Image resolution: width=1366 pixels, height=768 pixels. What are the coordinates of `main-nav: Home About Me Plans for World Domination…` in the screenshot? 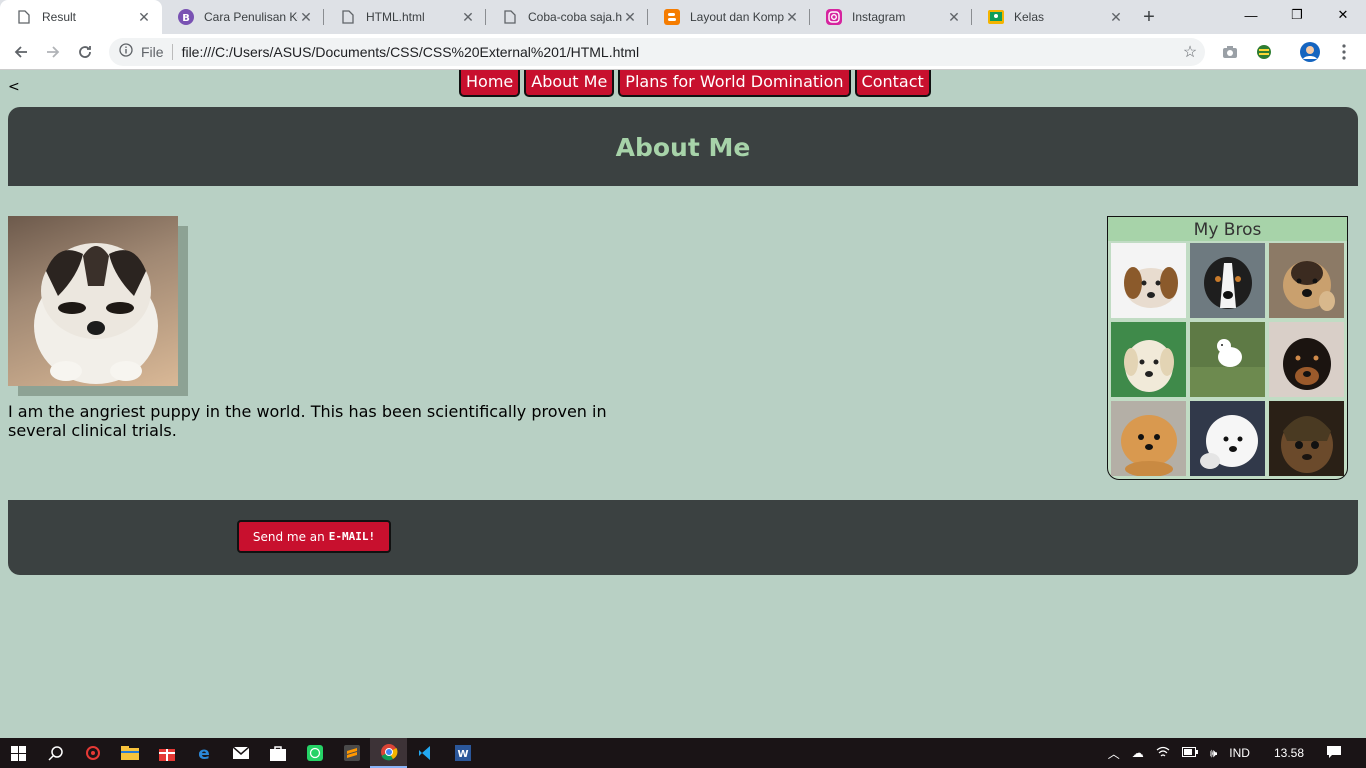 It's located at (697, 83).